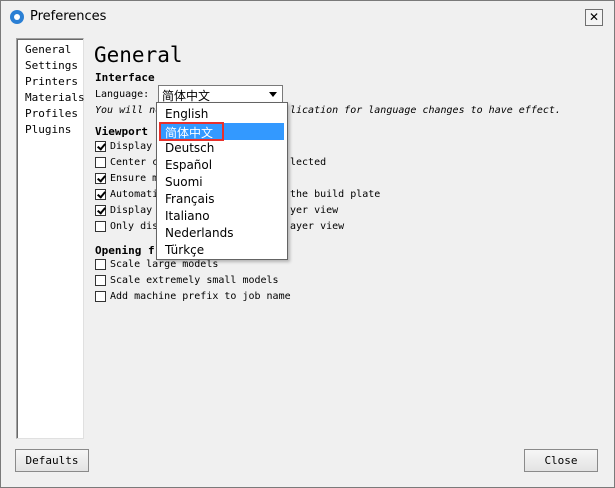 The image size is (615, 488). I want to click on nav-item-plugins: Plugins, so click(54, 130).